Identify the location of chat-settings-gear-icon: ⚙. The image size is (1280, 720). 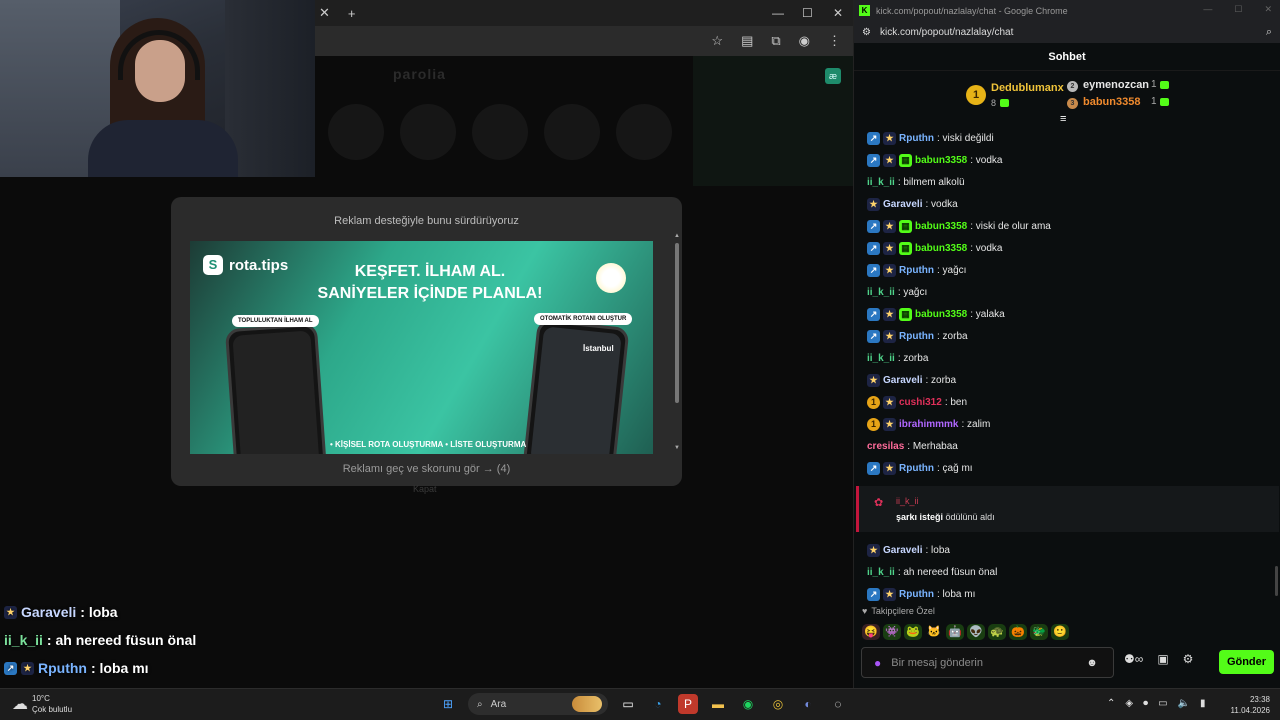
(1188, 659).